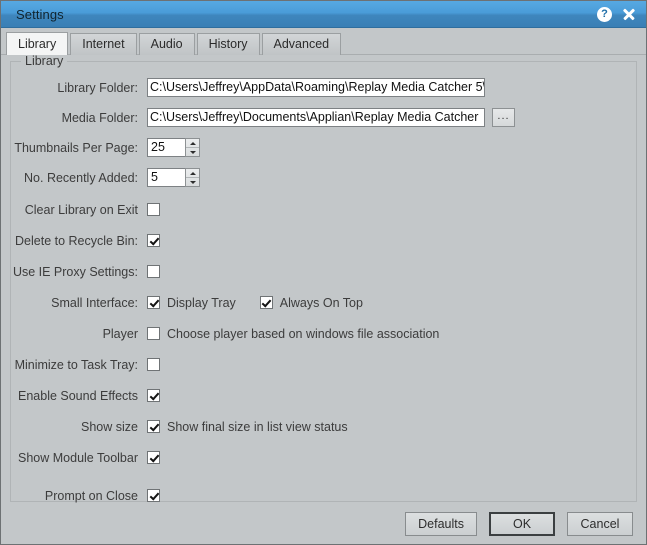 This screenshot has width=647, height=545. Describe the element at coordinates (109, 426) in the screenshot. I see `show-size-label: Show size` at that location.